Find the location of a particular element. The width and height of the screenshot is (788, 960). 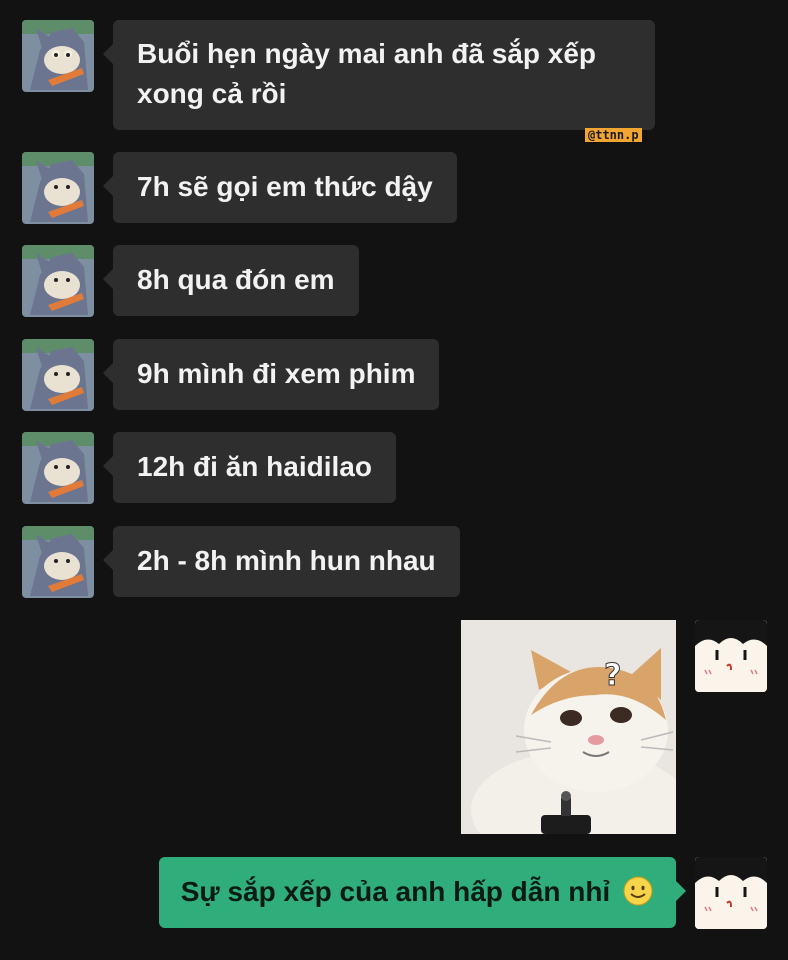

outgoing-message: Sự sắp xếp của anh hấp dẫn nhỉ is located at coordinates (422, 892).